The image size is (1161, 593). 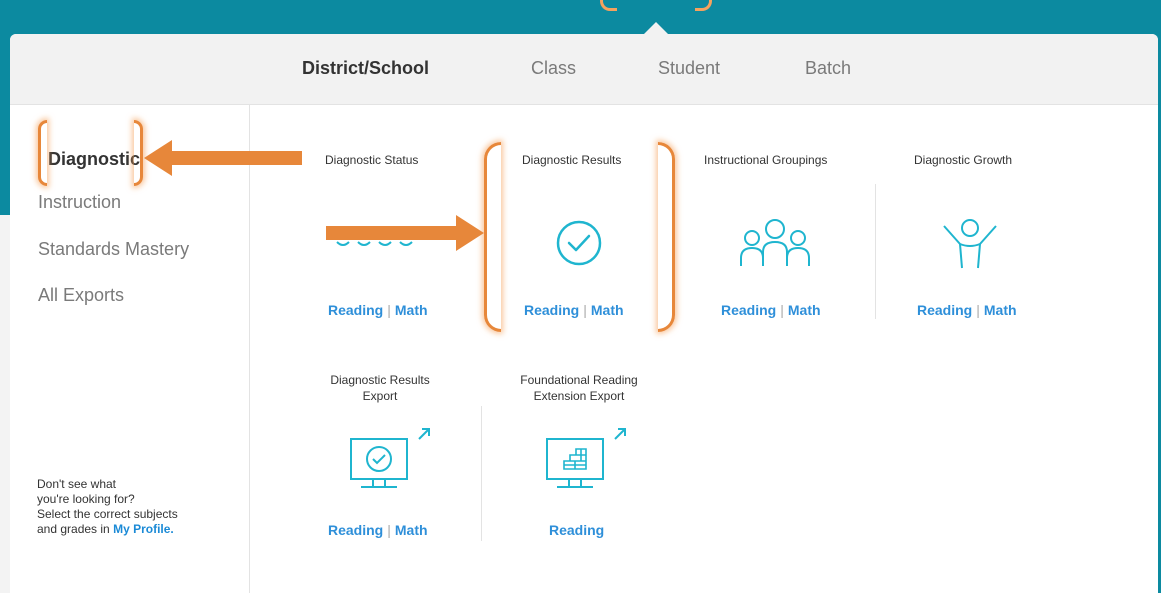 I want to click on checkmark-circle-icon, so click(x=579, y=243).